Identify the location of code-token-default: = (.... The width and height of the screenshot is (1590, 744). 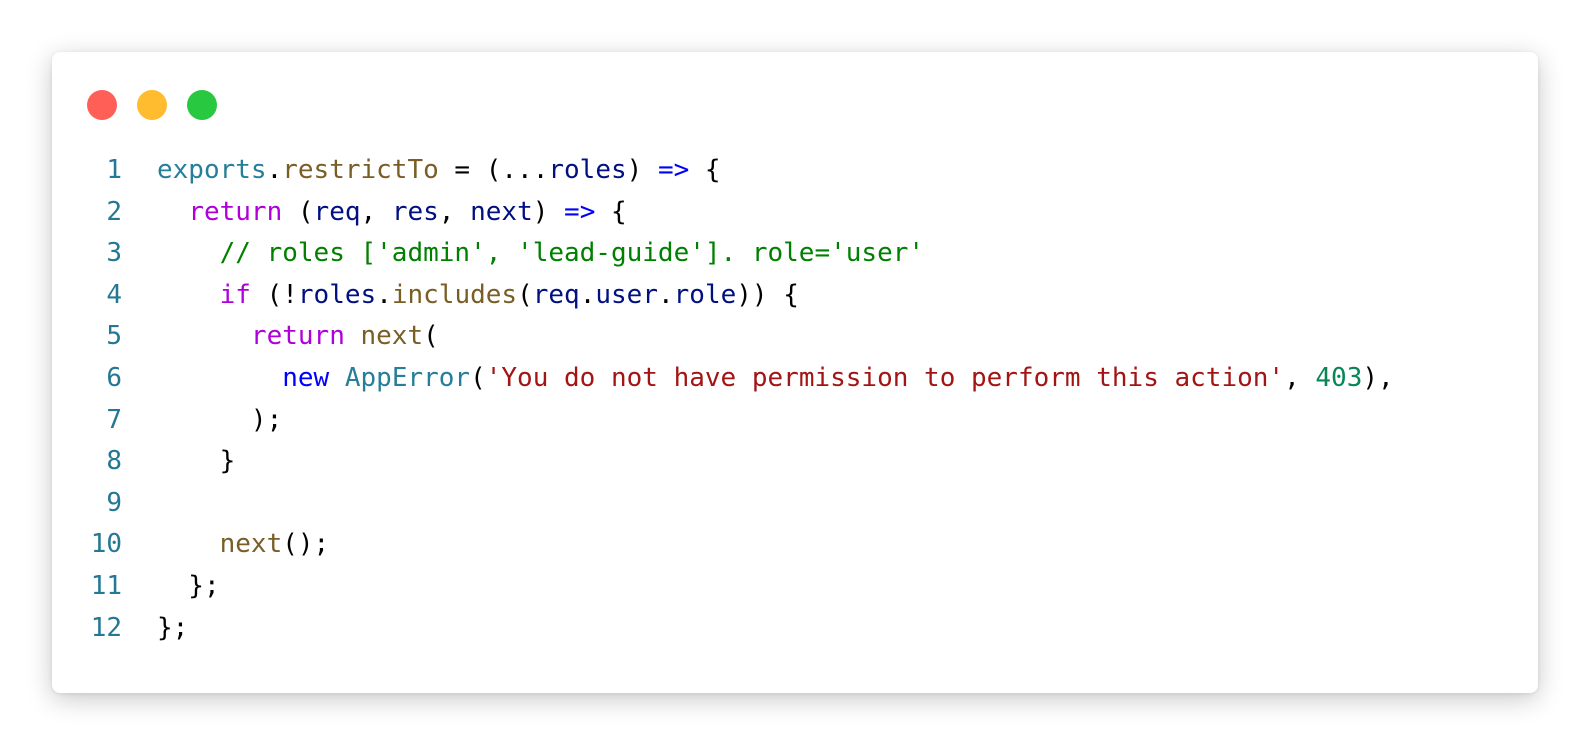
(493, 170).